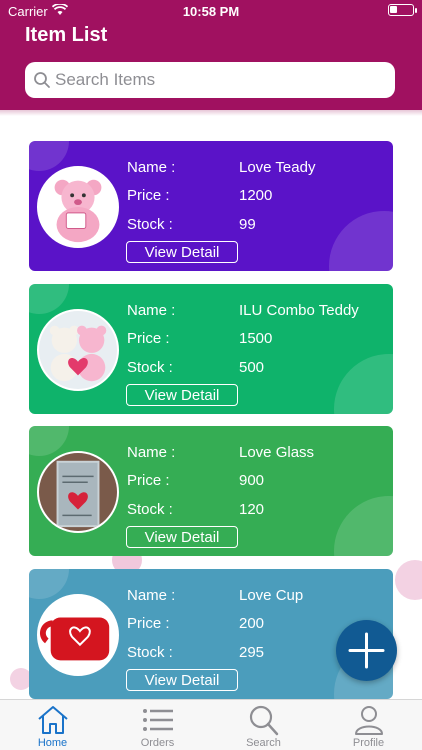 This screenshot has width=422, height=750. I want to click on tab-orders-label: Orders, so click(157, 743).